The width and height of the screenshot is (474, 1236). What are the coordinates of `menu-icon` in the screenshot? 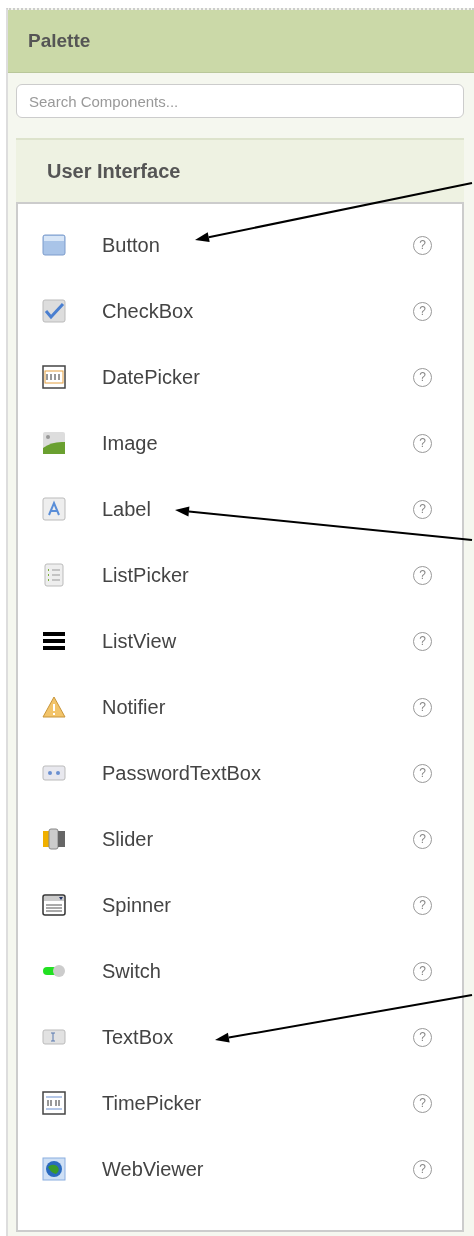 It's located at (54, 641).